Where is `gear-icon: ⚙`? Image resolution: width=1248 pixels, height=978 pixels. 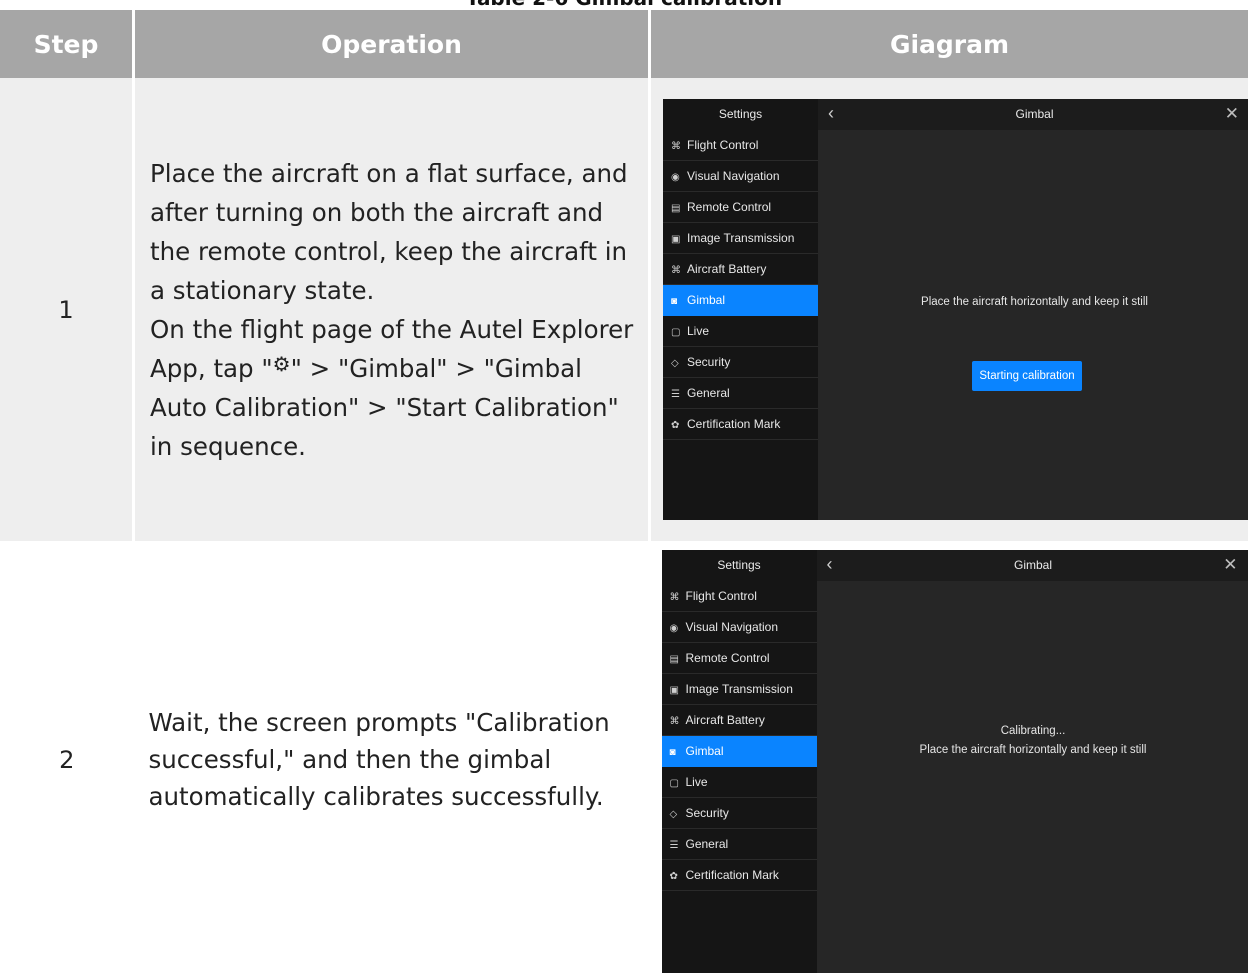
gear-icon: ⚙ is located at coordinates (281, 363).